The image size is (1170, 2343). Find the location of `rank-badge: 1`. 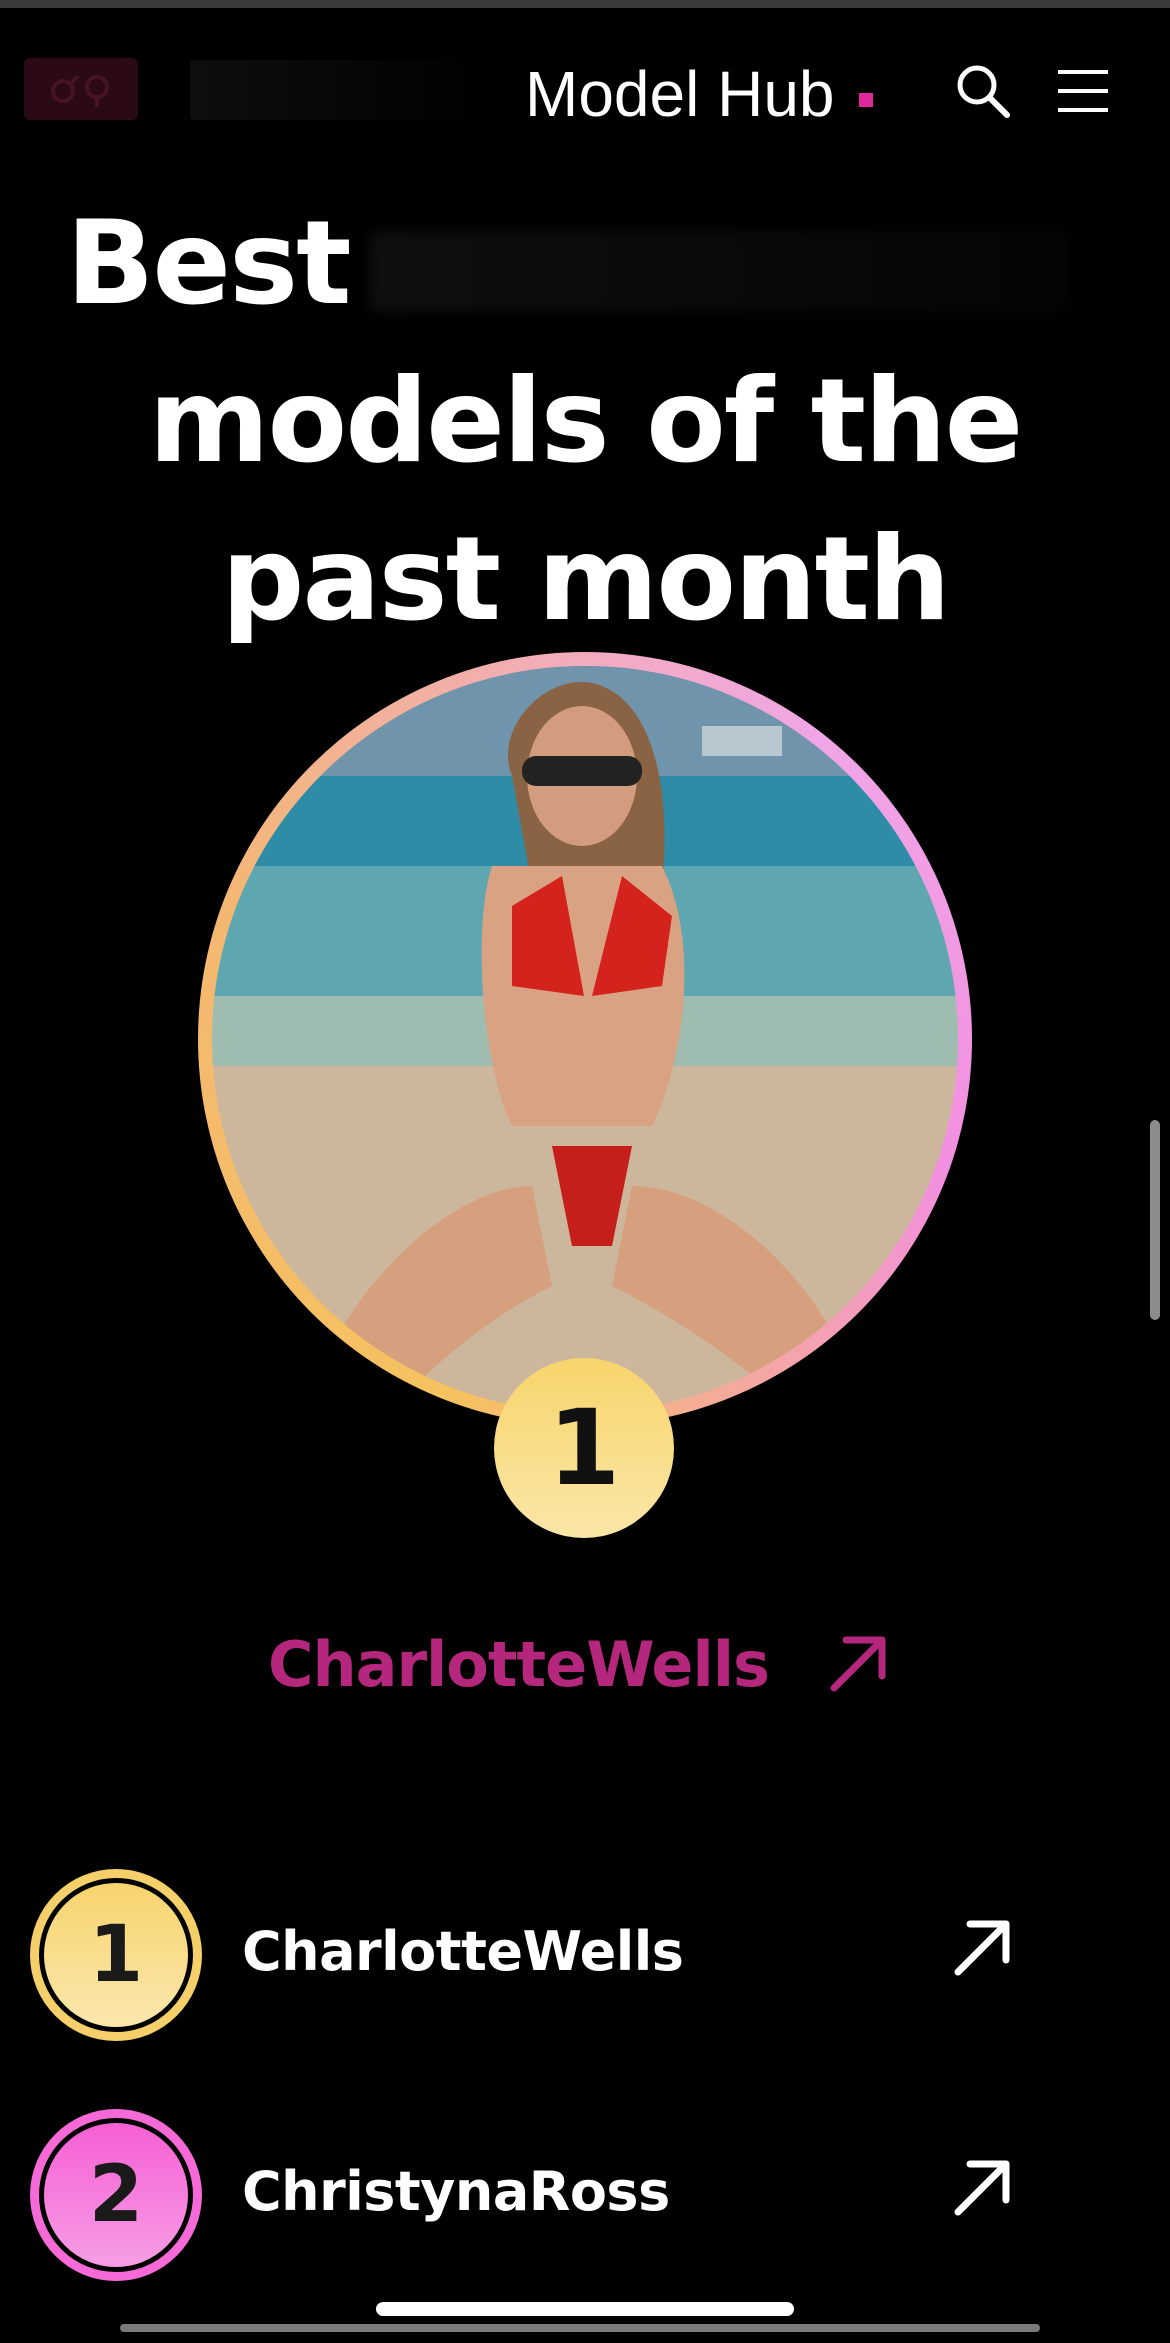

rank-badge: 1 is located at coordinates (116, 1955).